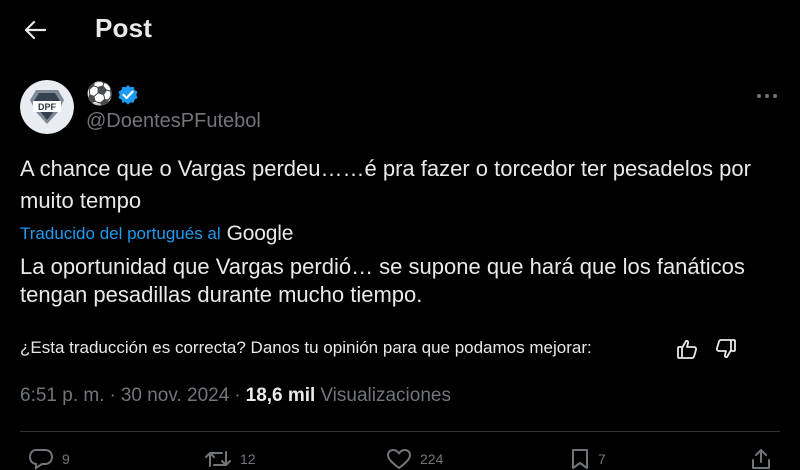  I want to click on more-button, so click(767, 96).